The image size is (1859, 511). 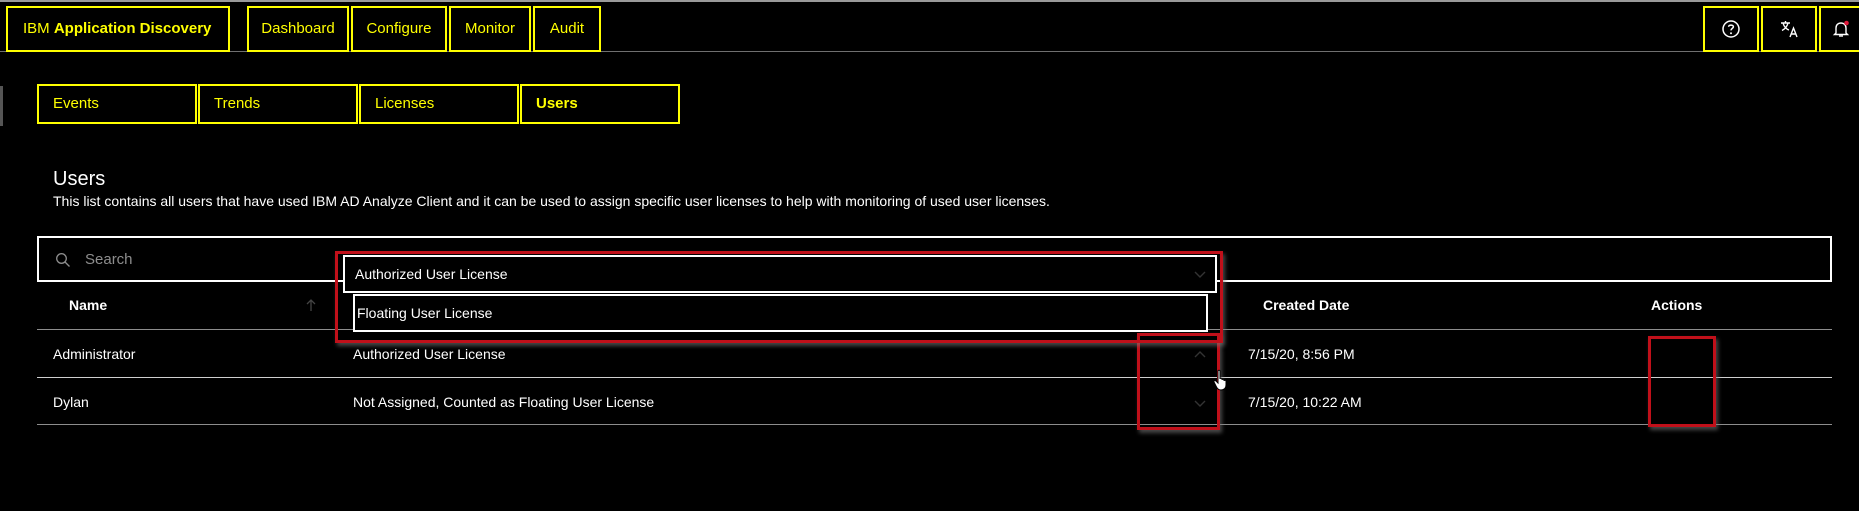 I want to click on help-button, so click(x=1731, y=29).